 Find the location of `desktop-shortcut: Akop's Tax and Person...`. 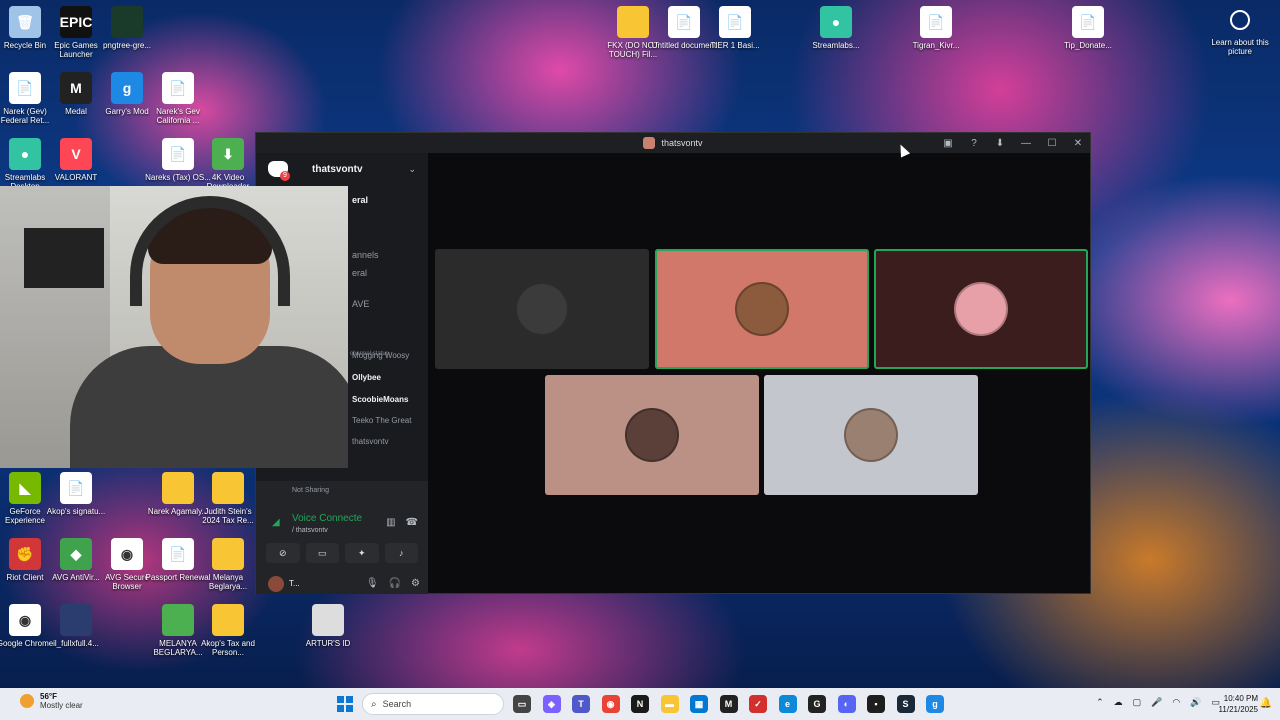

desktop-shortcut: Akop's Tax and Person... is located at coordinates (228, 630).